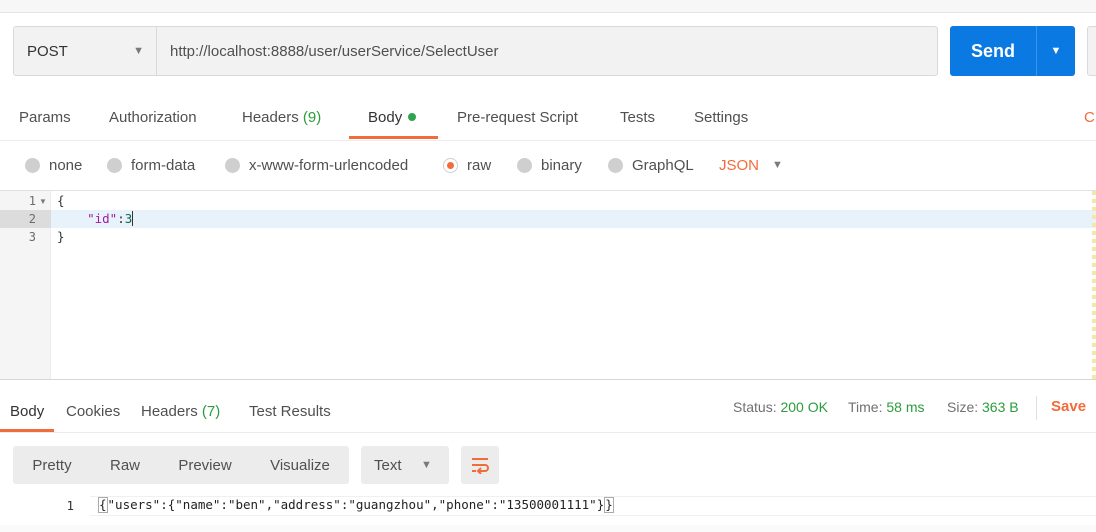 The image size is (1096, 532). Describe the element at coordinates (128, 218) in the screenshot. I see `json-value: 3` at that location.